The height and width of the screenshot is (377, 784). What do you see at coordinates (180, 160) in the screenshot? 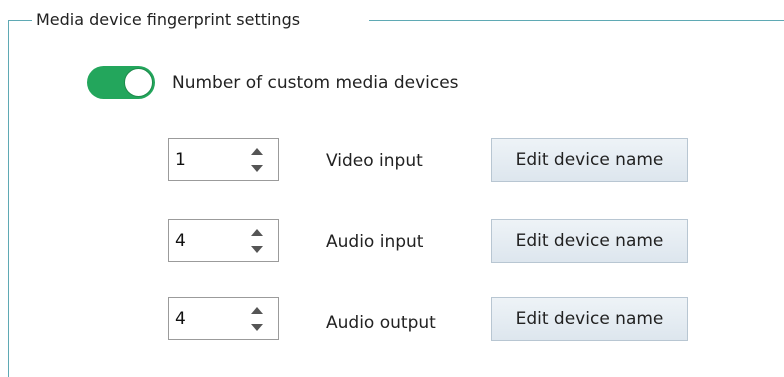
I see `spinner-value: 1` at bounding box center [180, 160].